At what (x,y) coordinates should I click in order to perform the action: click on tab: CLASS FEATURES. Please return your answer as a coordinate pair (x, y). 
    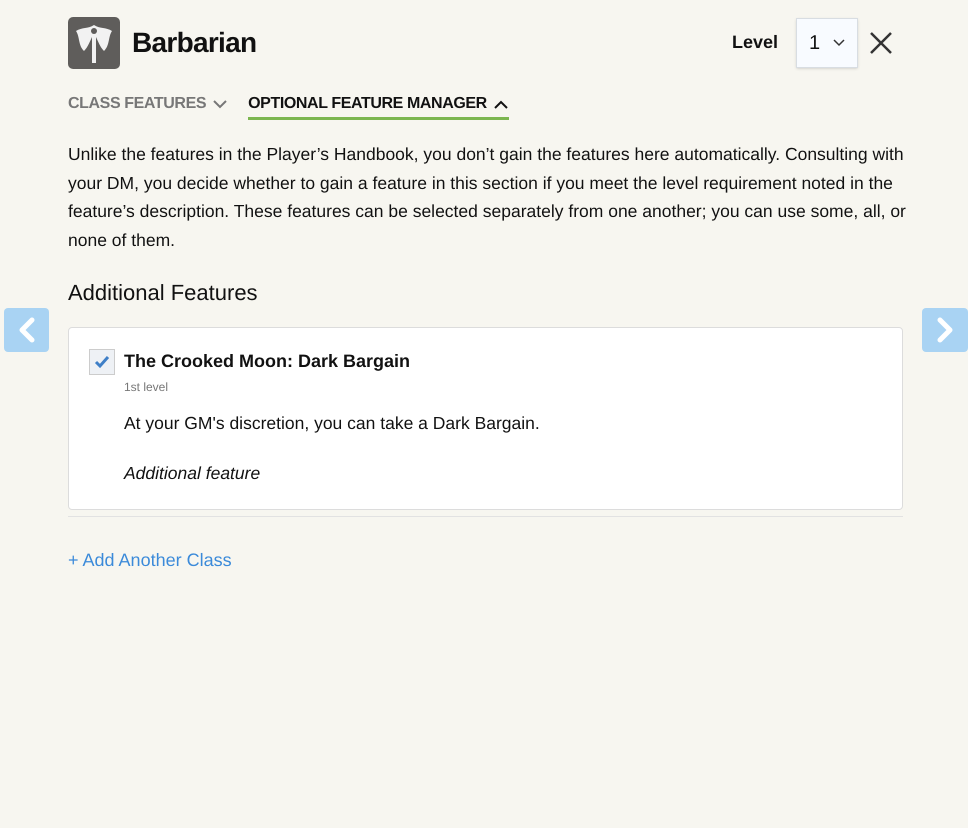
    Looking at the image, I should click on (148, 105).